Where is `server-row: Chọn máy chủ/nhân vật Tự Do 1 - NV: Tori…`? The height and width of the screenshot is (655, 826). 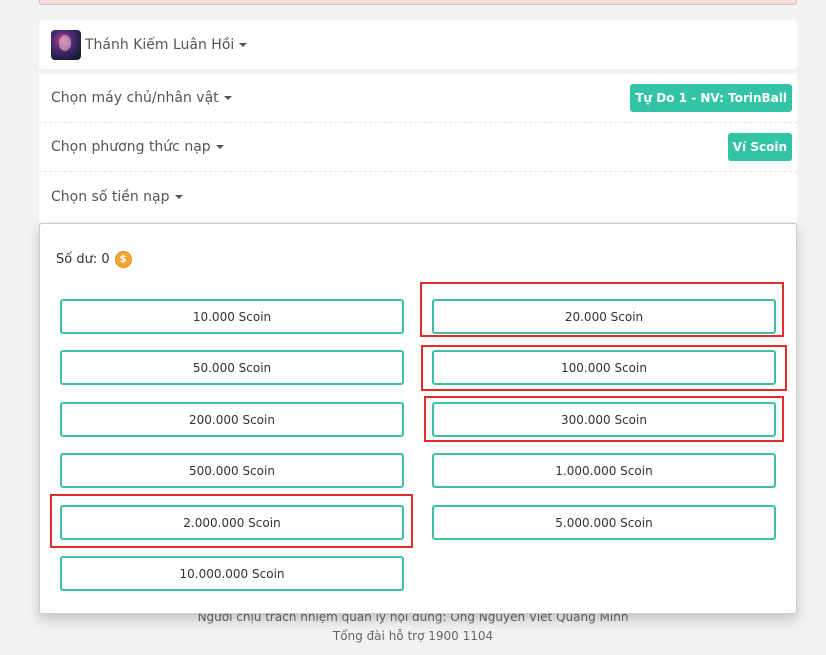 server-row: Chọn máy chủ/nhân vật Tự Do 1 - NV: Tori… is located at coordinates (418, 98).